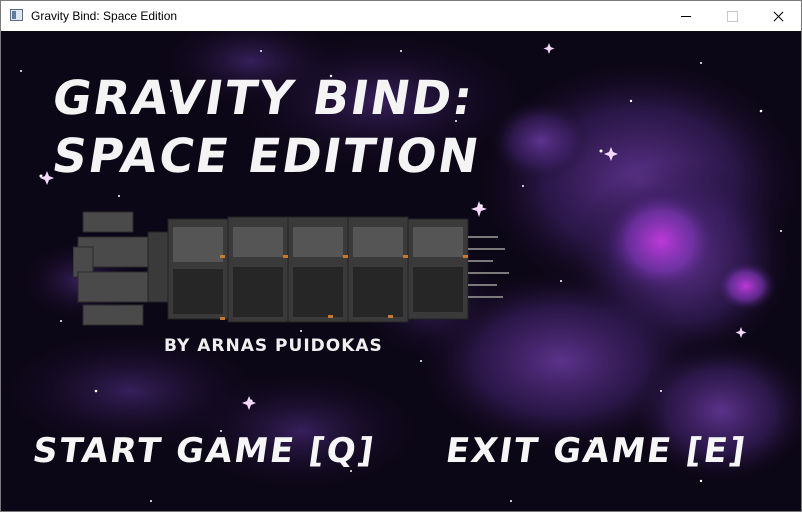 Image resolution: width=802 pixels, height=512 pixels. What do you see at coordinates (596, 451) in the screenshot?
I see `exit-game-button: EXIT GAME [E]` at bounding box center [596, 451].